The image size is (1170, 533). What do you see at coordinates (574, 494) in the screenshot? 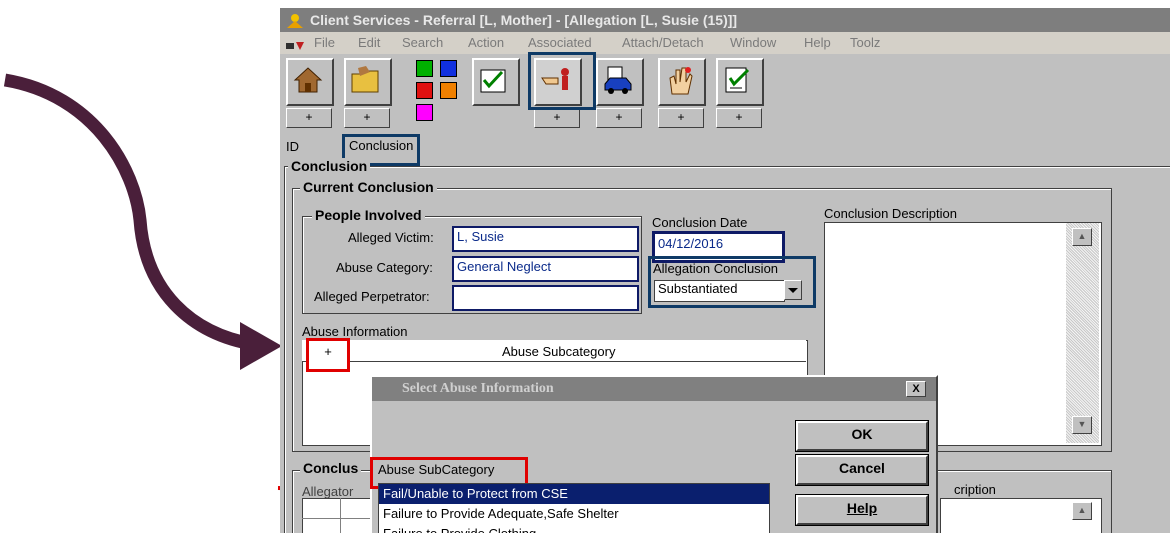
I see `list-item-selected: Fail/Unable to Protect from CSE` at bounding box center [574, 494].